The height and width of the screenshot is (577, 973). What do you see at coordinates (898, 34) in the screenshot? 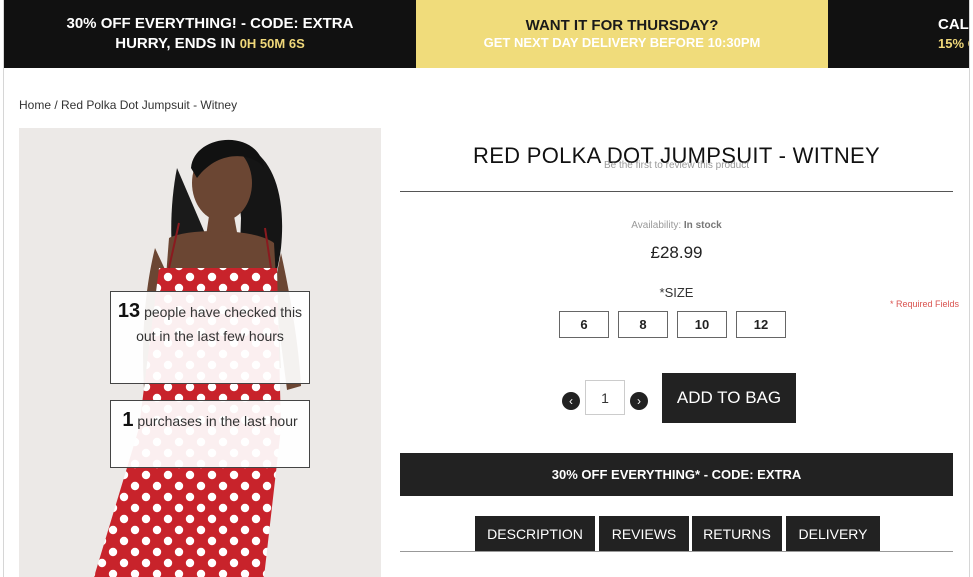
I see `promo-partial: CAL 15% O` at bounding box center [898, 34].